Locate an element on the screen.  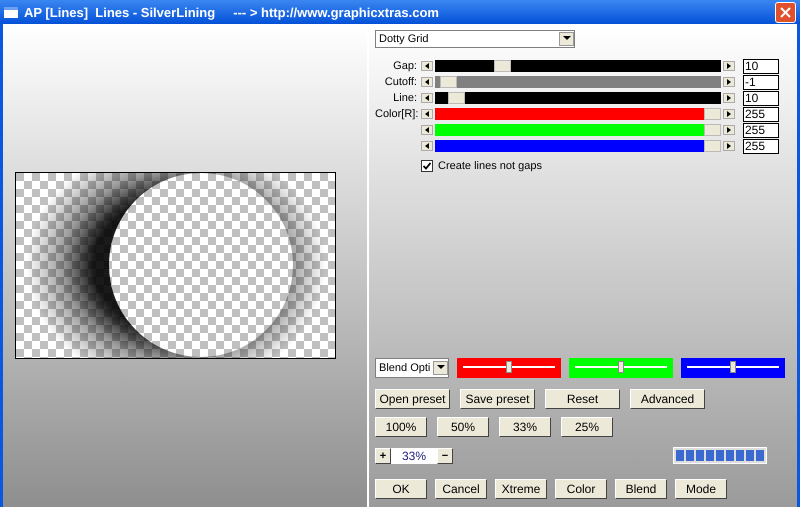
pattern-dropdown: Dotty Grid is located at coordinates (475, 39).